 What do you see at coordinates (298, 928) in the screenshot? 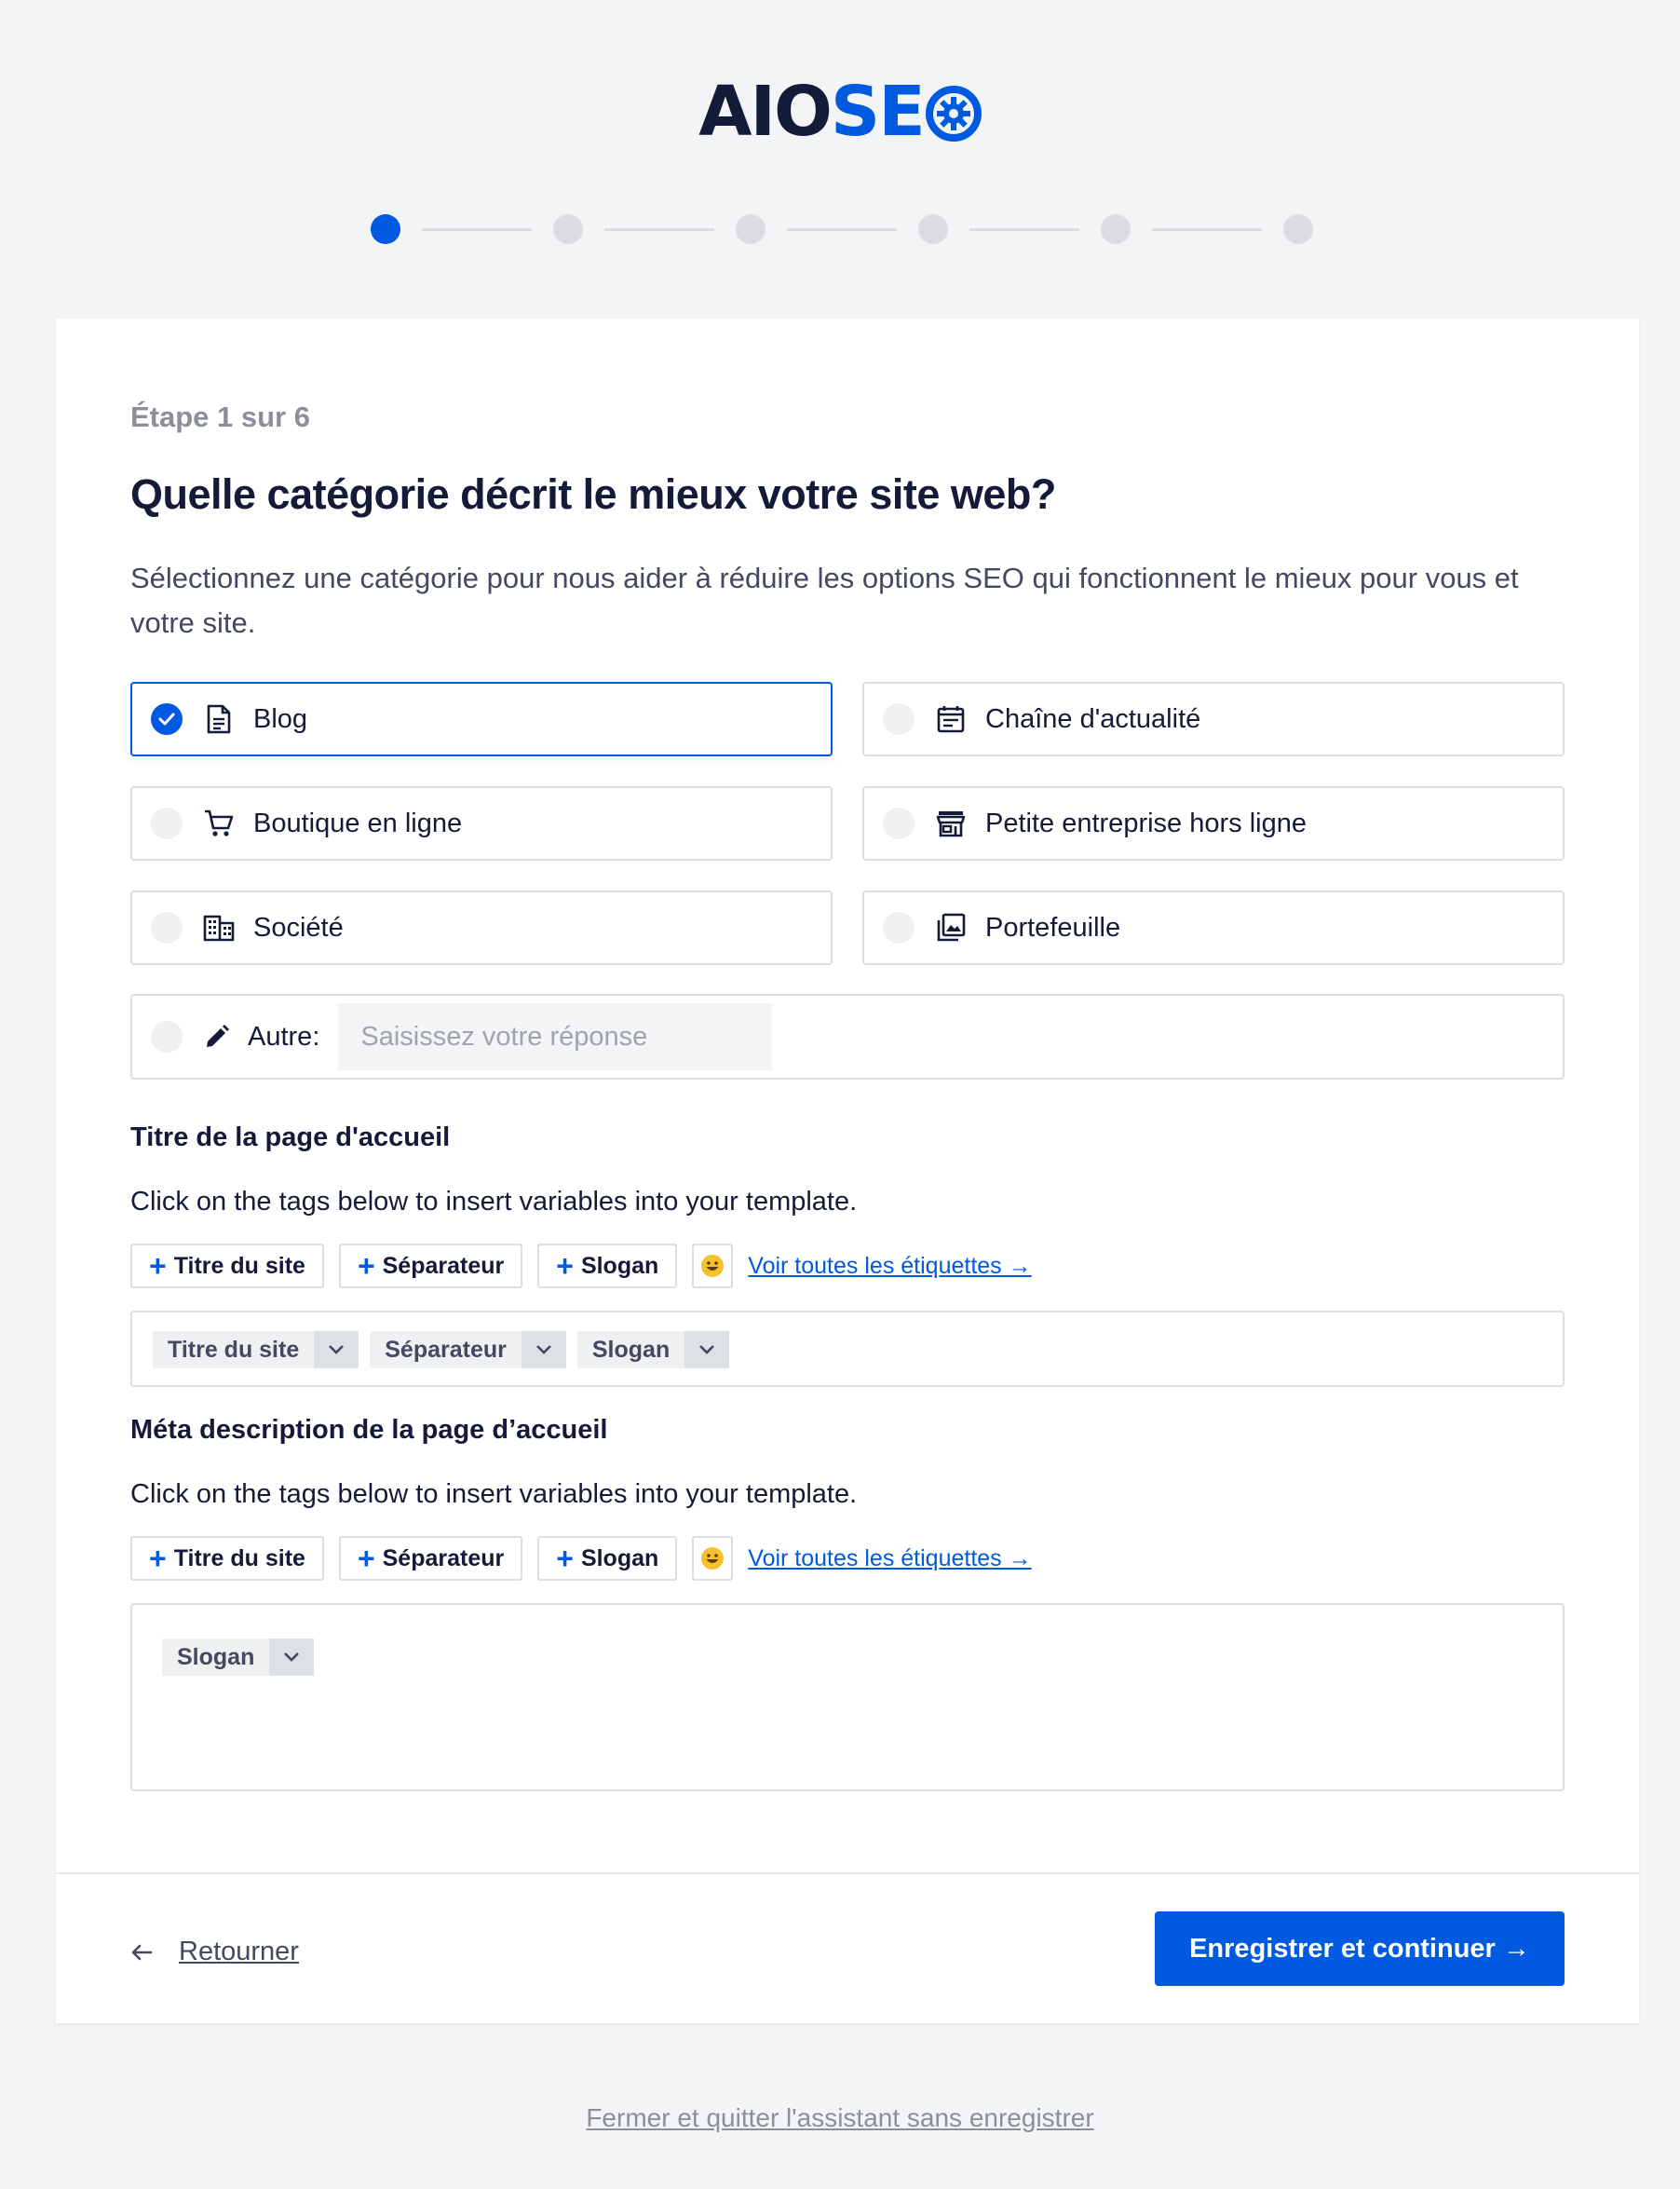
I see `category-label: Société` at bounding box center [298, 928].